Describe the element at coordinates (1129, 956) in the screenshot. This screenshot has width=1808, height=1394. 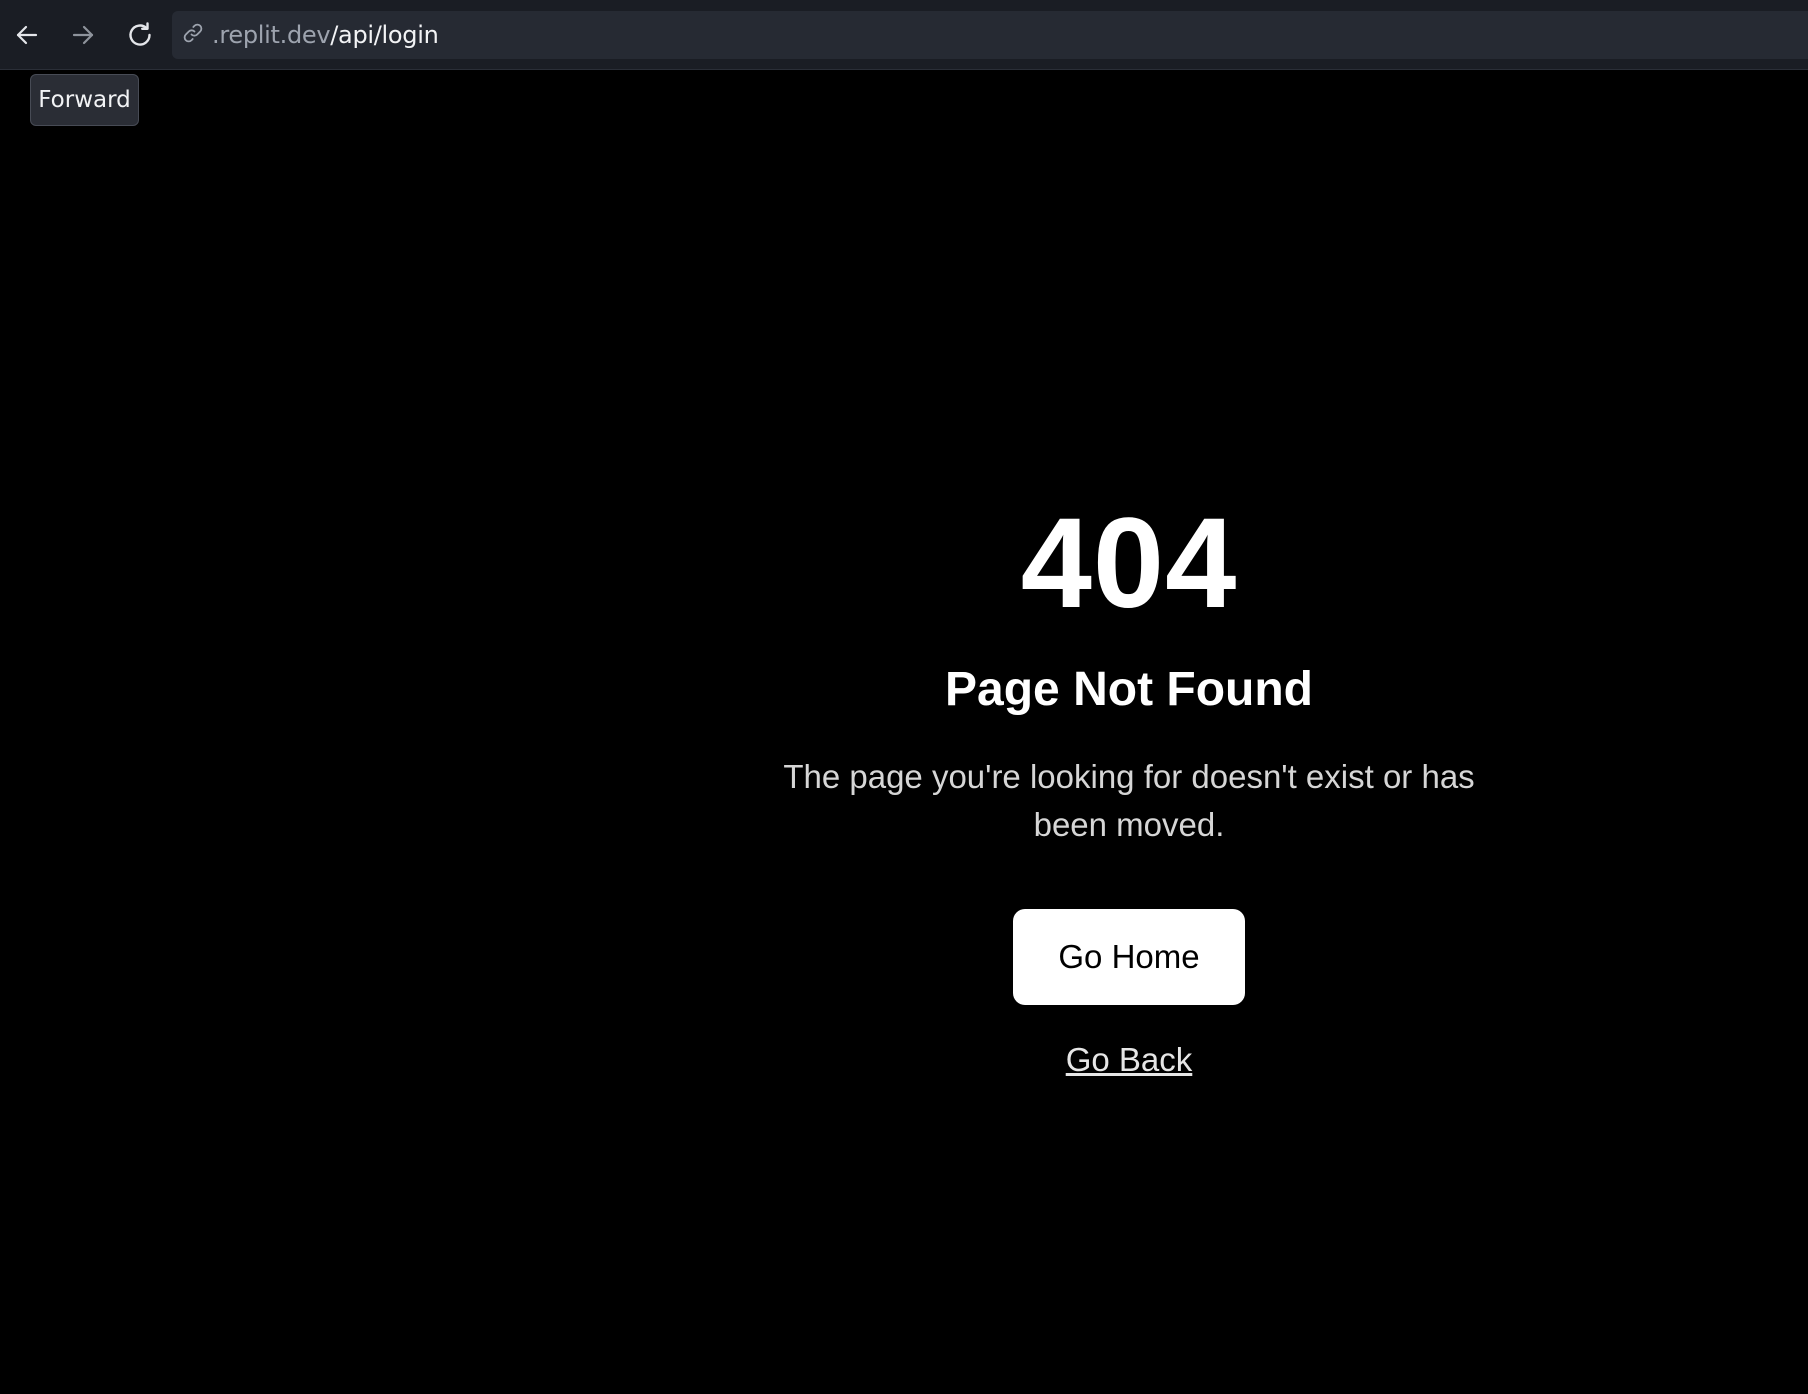
I see `go-home-button: Go Home` at that location.